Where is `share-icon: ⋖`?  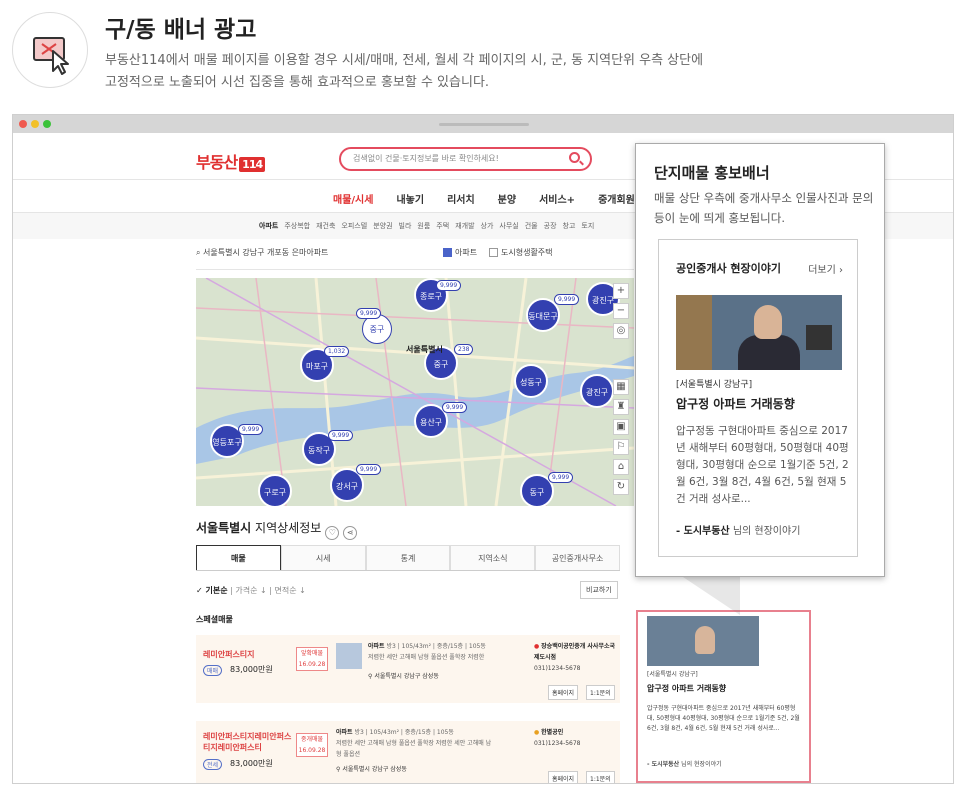
share-icon: ⋖ is located at coordinates (350, 533).